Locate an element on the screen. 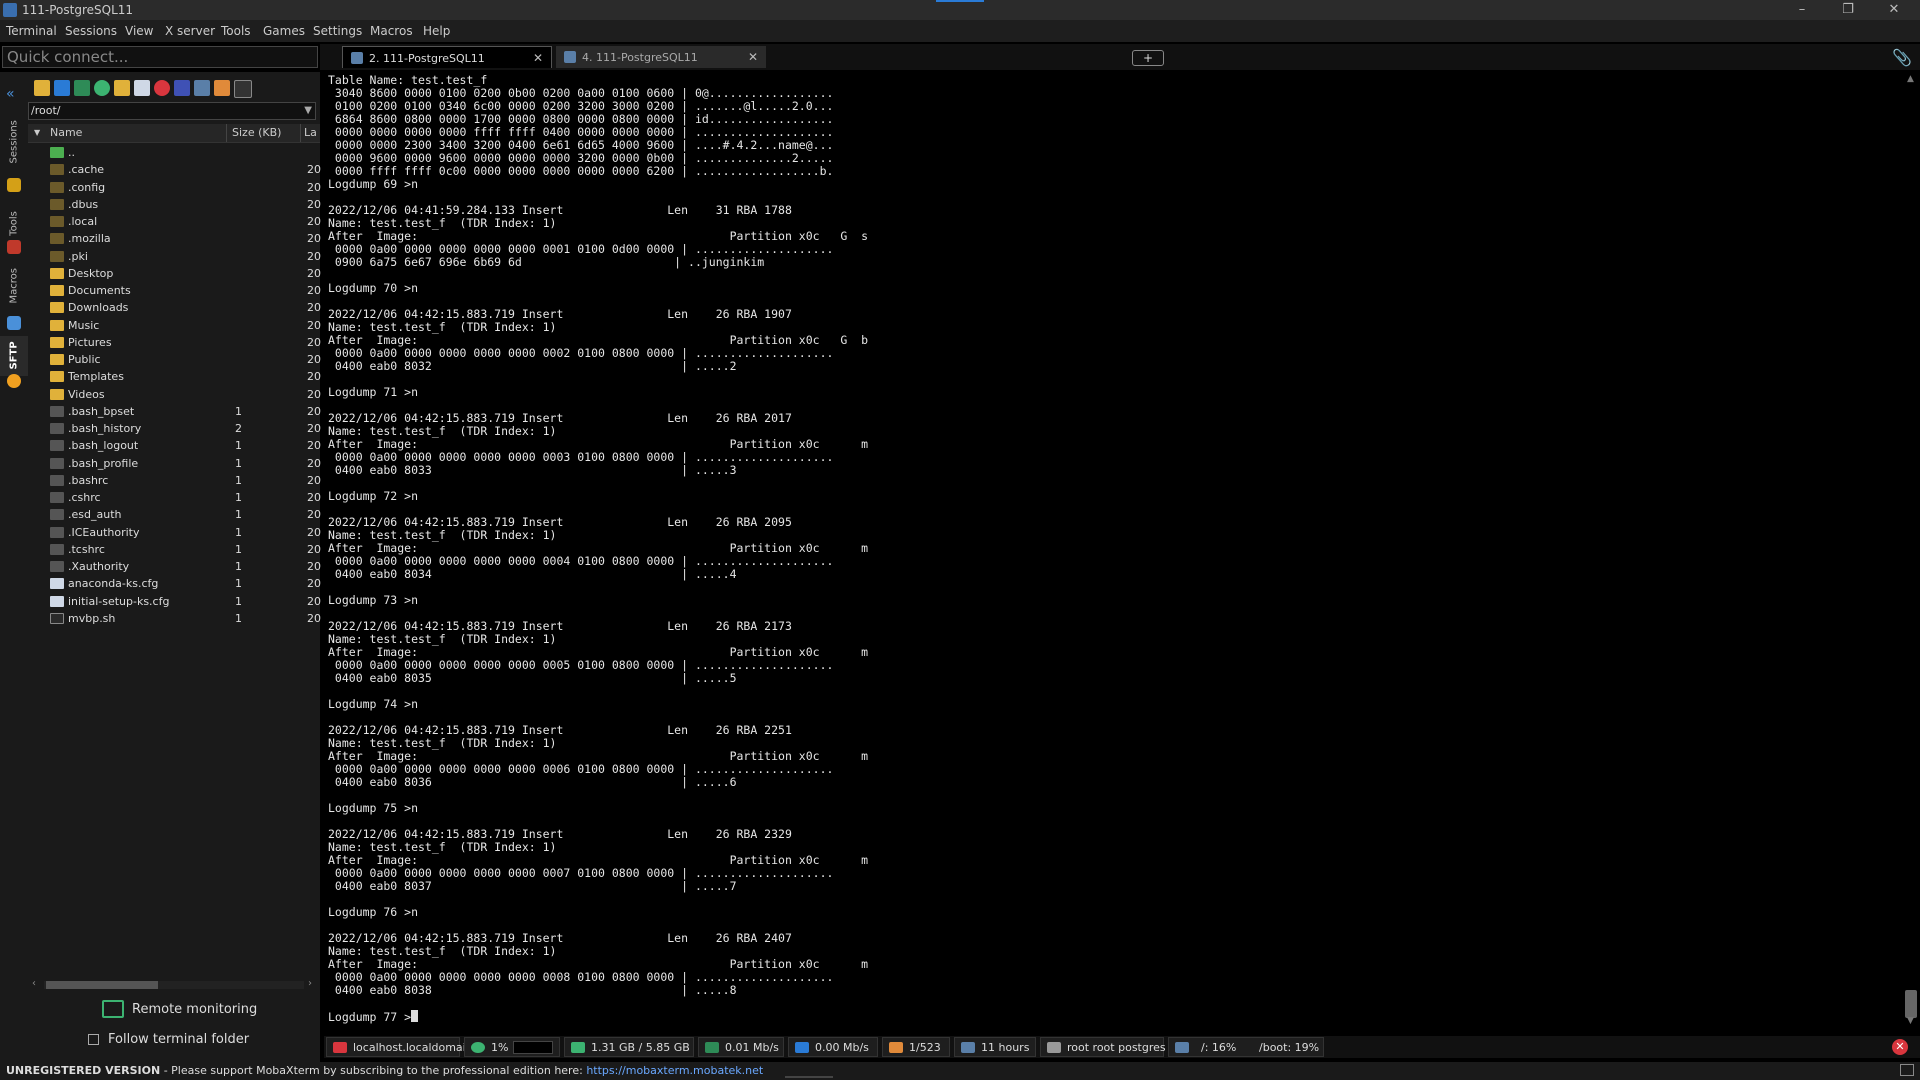 This screenshot has width=1920, height=1080. status-disk: /: 16% /boot: 19% is located at coordinates (1246, 1047).